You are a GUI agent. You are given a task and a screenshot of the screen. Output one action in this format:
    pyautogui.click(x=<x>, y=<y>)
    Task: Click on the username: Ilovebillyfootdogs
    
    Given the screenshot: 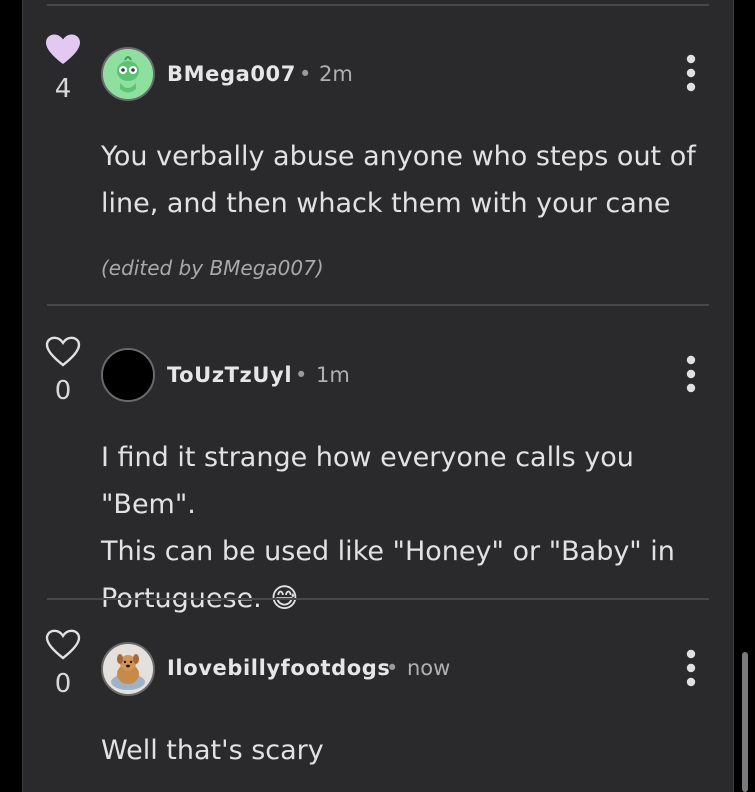 What is the action you would take?
    pyautogui.click(x=279, y=668)
    